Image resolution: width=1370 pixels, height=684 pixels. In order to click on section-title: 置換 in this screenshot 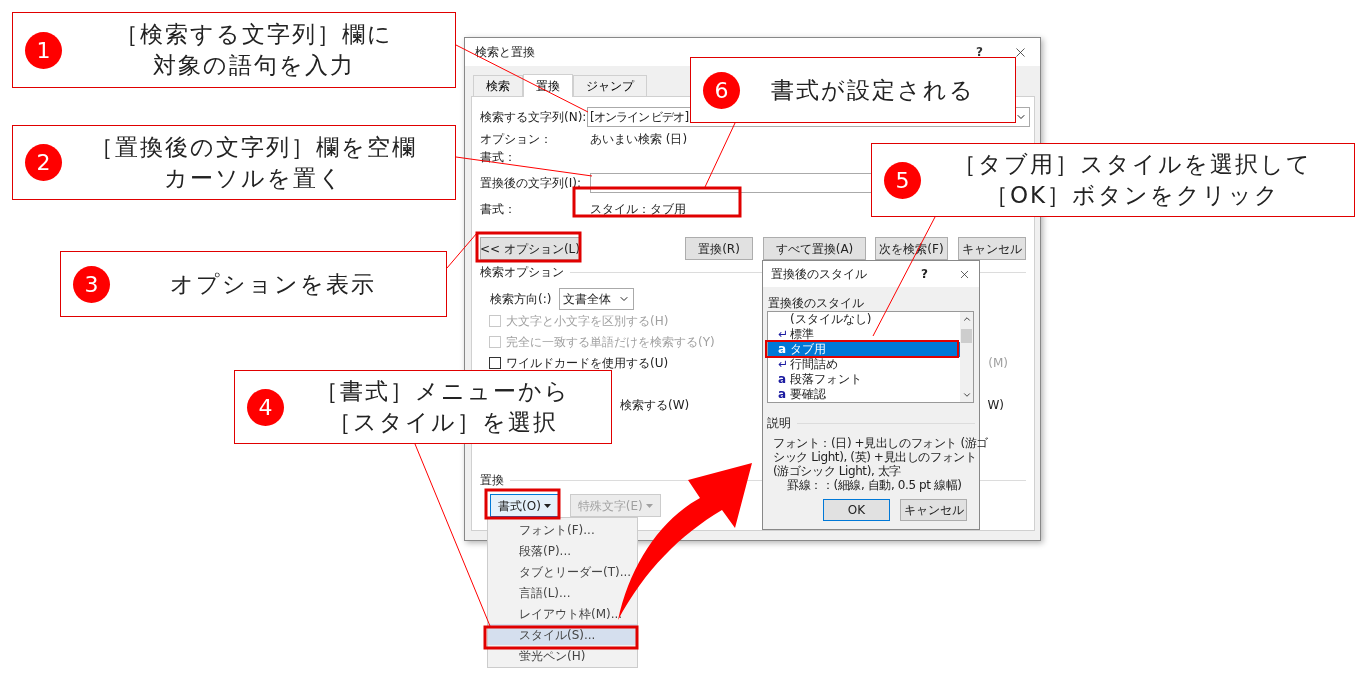, I will do `click(492, 480)`.